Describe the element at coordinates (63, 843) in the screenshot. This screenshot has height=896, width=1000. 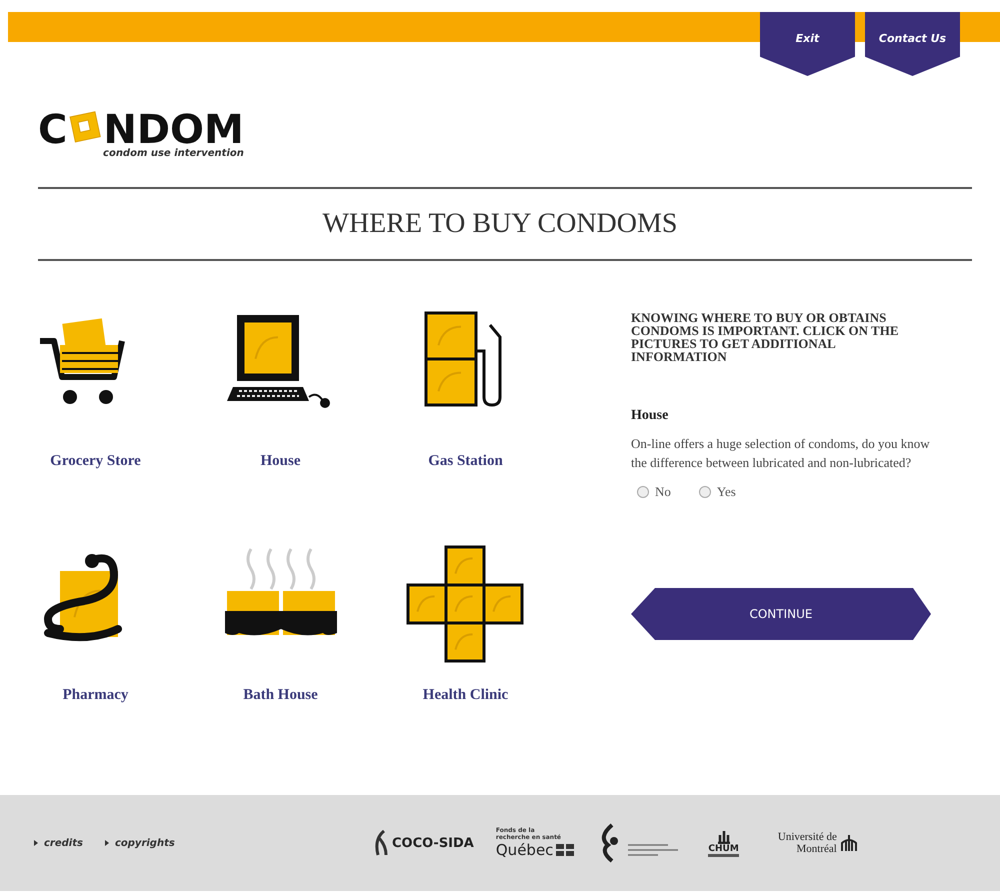
I see `footer-link: credits` at that location.